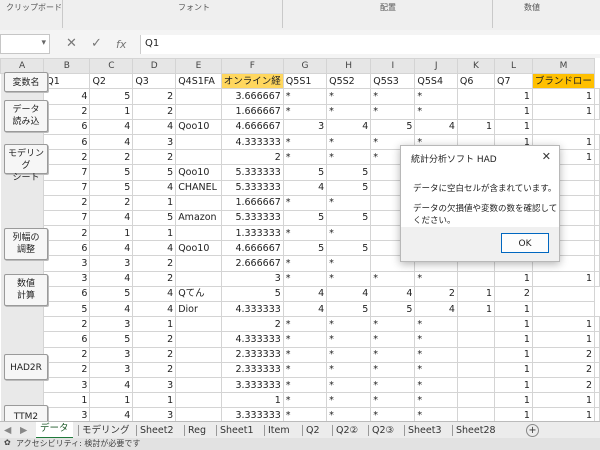  Describe the element at coordinates (313, 431) in the screenshot. I see `sheet-tab: Q2` at that location.